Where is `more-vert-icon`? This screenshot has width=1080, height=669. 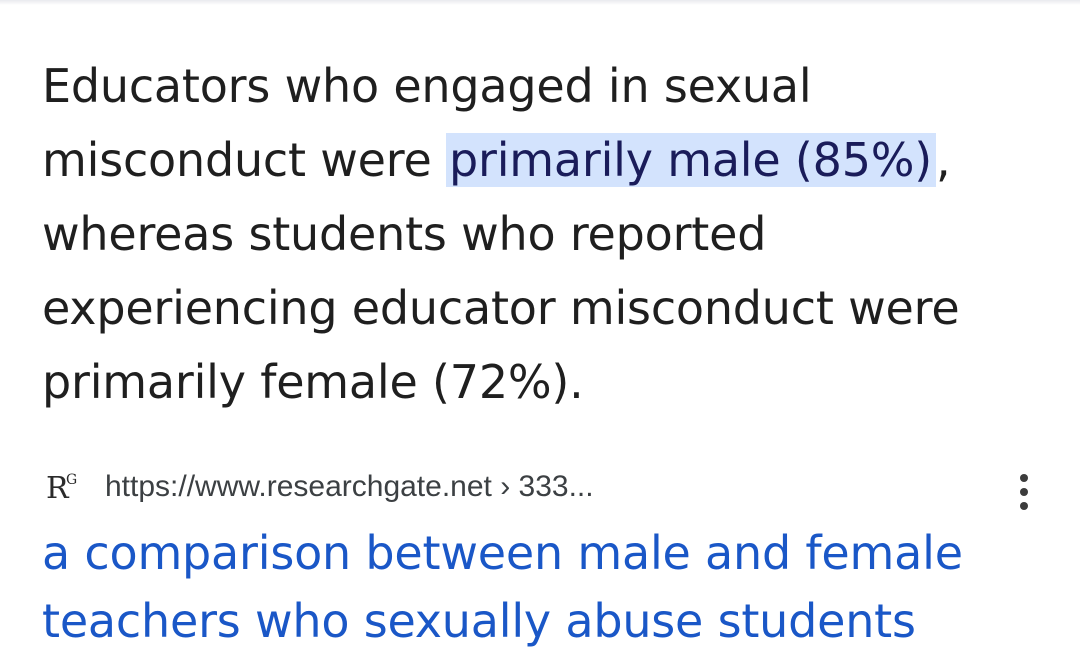
more-vert-icon is located at coordinates (1024, 478).